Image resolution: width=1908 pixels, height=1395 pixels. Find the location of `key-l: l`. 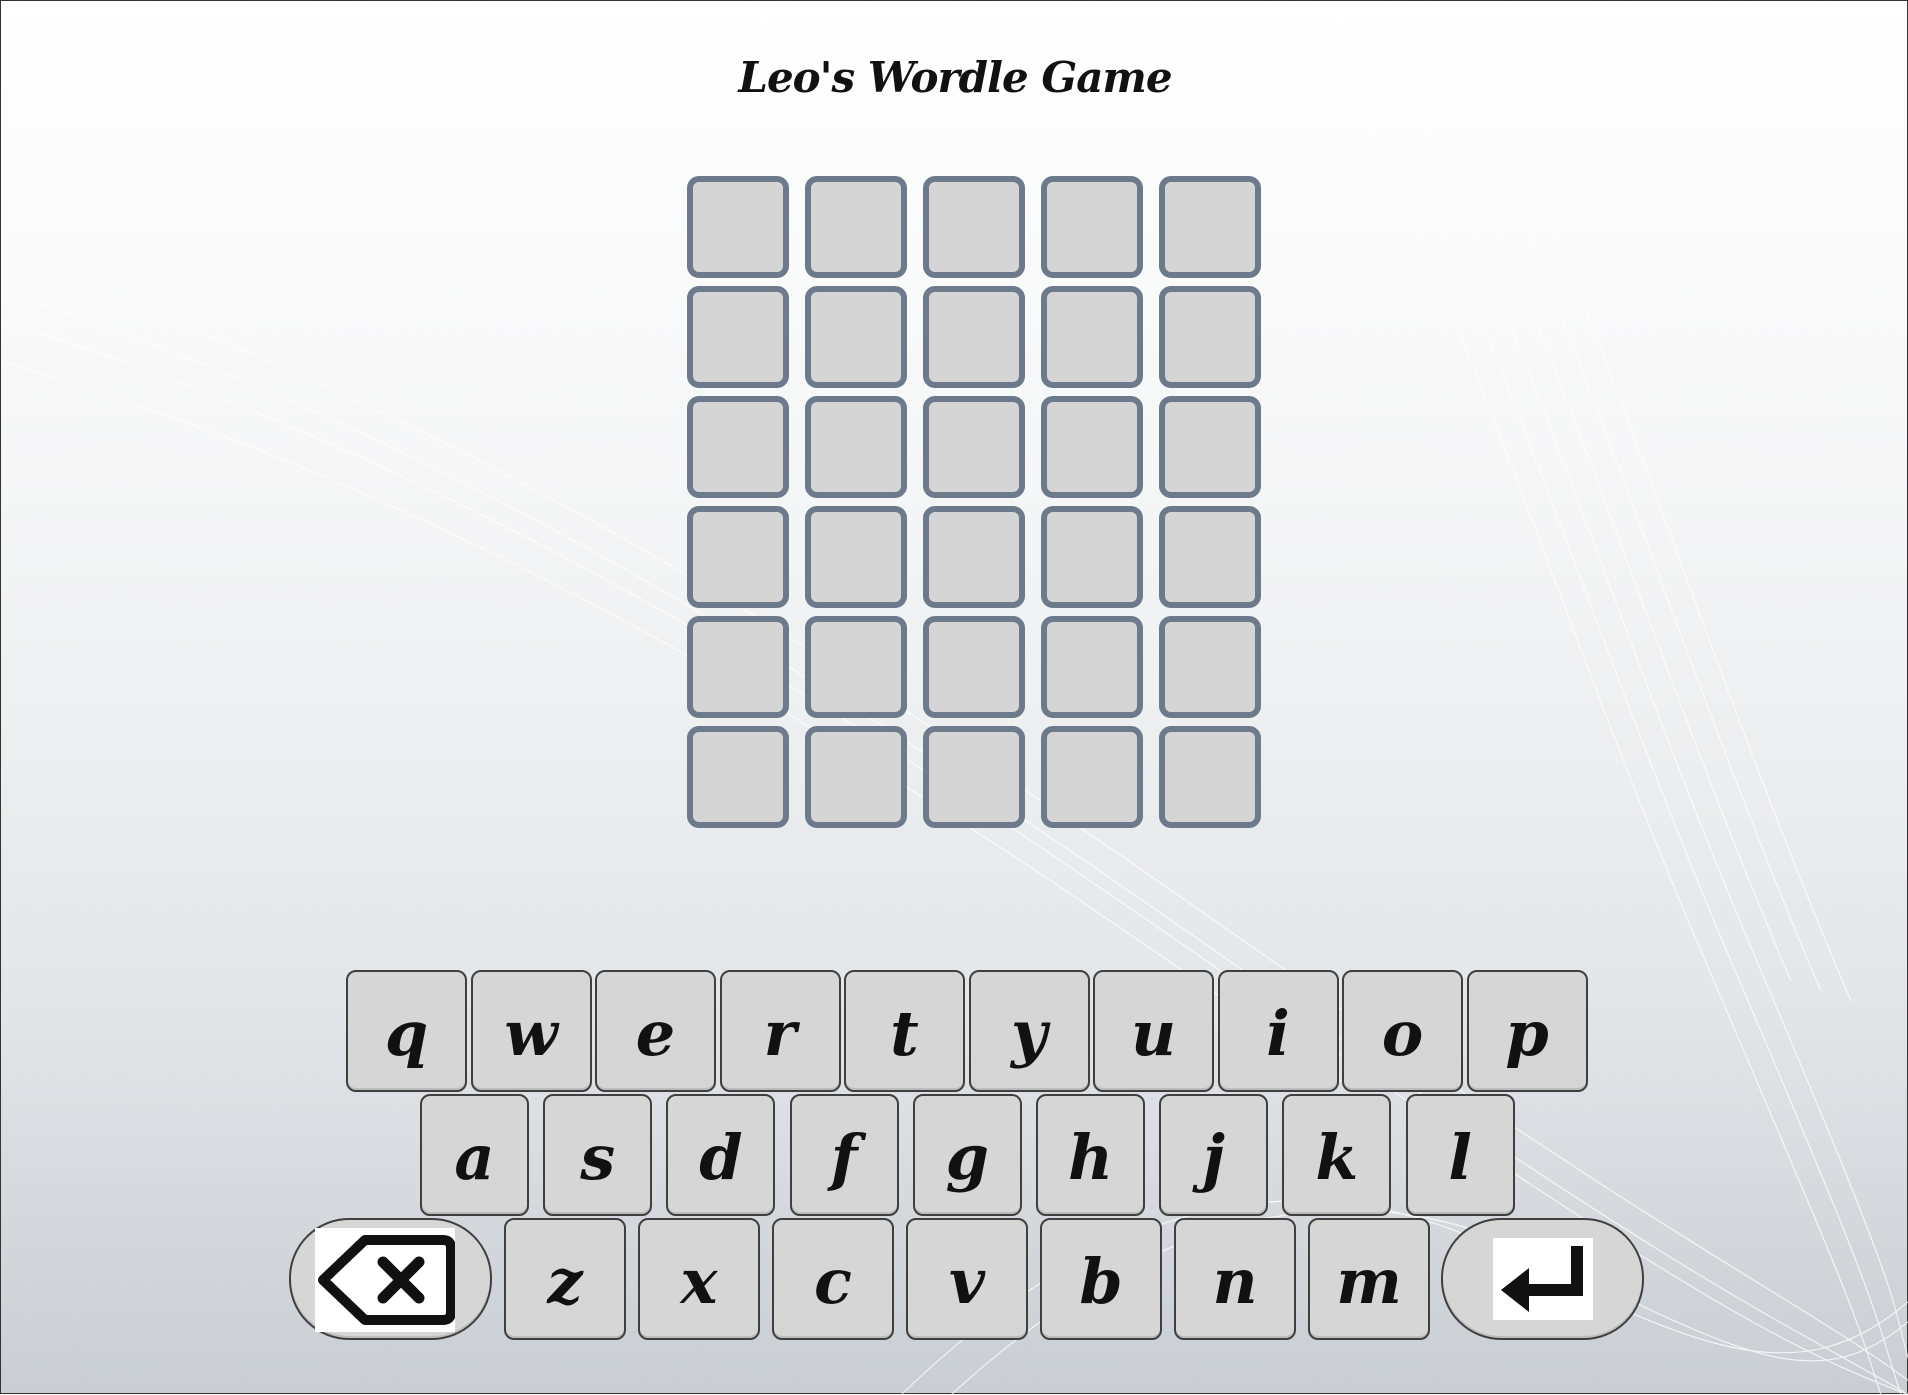

key-l: l is located at coordinates (1460, 1155).